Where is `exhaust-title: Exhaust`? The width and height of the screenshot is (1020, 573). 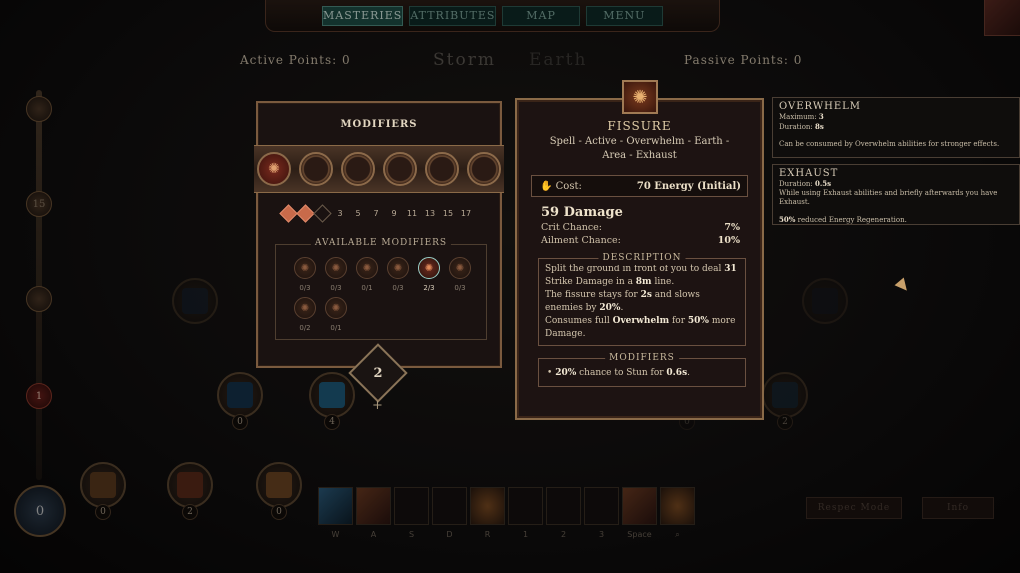 exhaust-title: Exhaust is located at coordinates (809, 173).